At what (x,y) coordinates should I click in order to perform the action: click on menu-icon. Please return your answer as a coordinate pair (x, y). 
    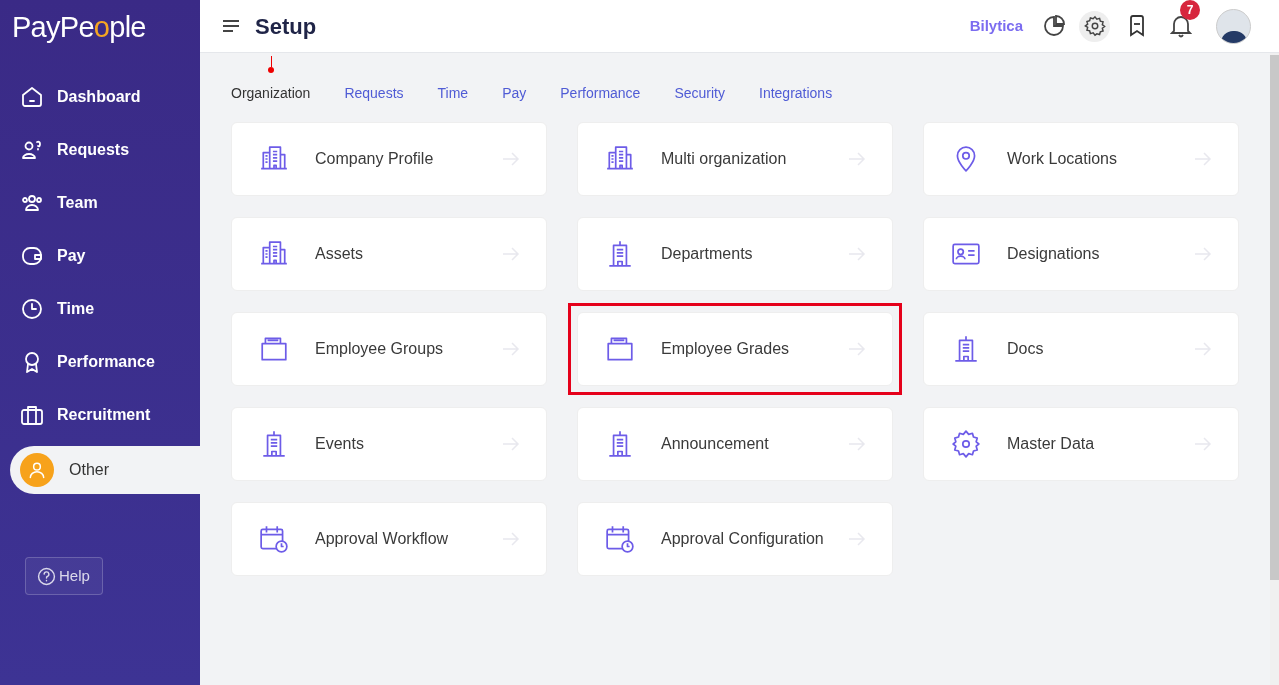
    Looking at the image, I should click on (231, 26).